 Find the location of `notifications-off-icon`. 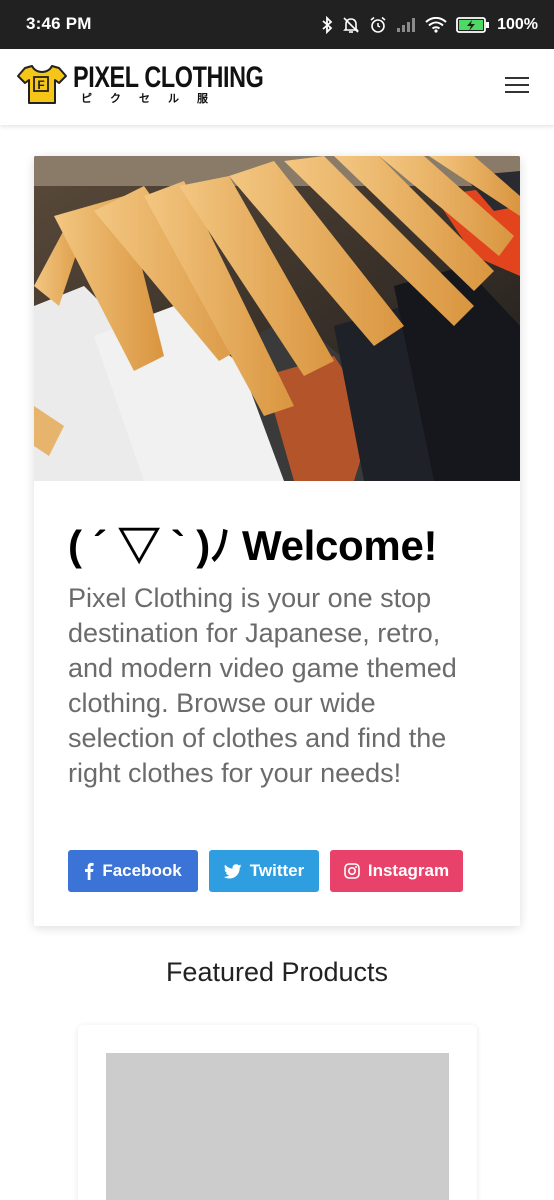

notifications-off-icon is located at coordinates (351, 25).